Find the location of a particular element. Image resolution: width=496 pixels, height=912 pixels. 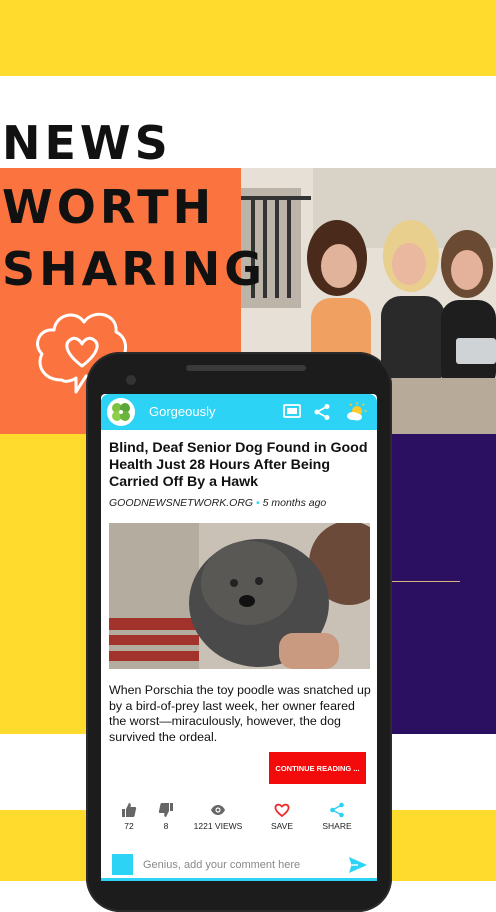

send-icon is located at coordinates (358, 865).